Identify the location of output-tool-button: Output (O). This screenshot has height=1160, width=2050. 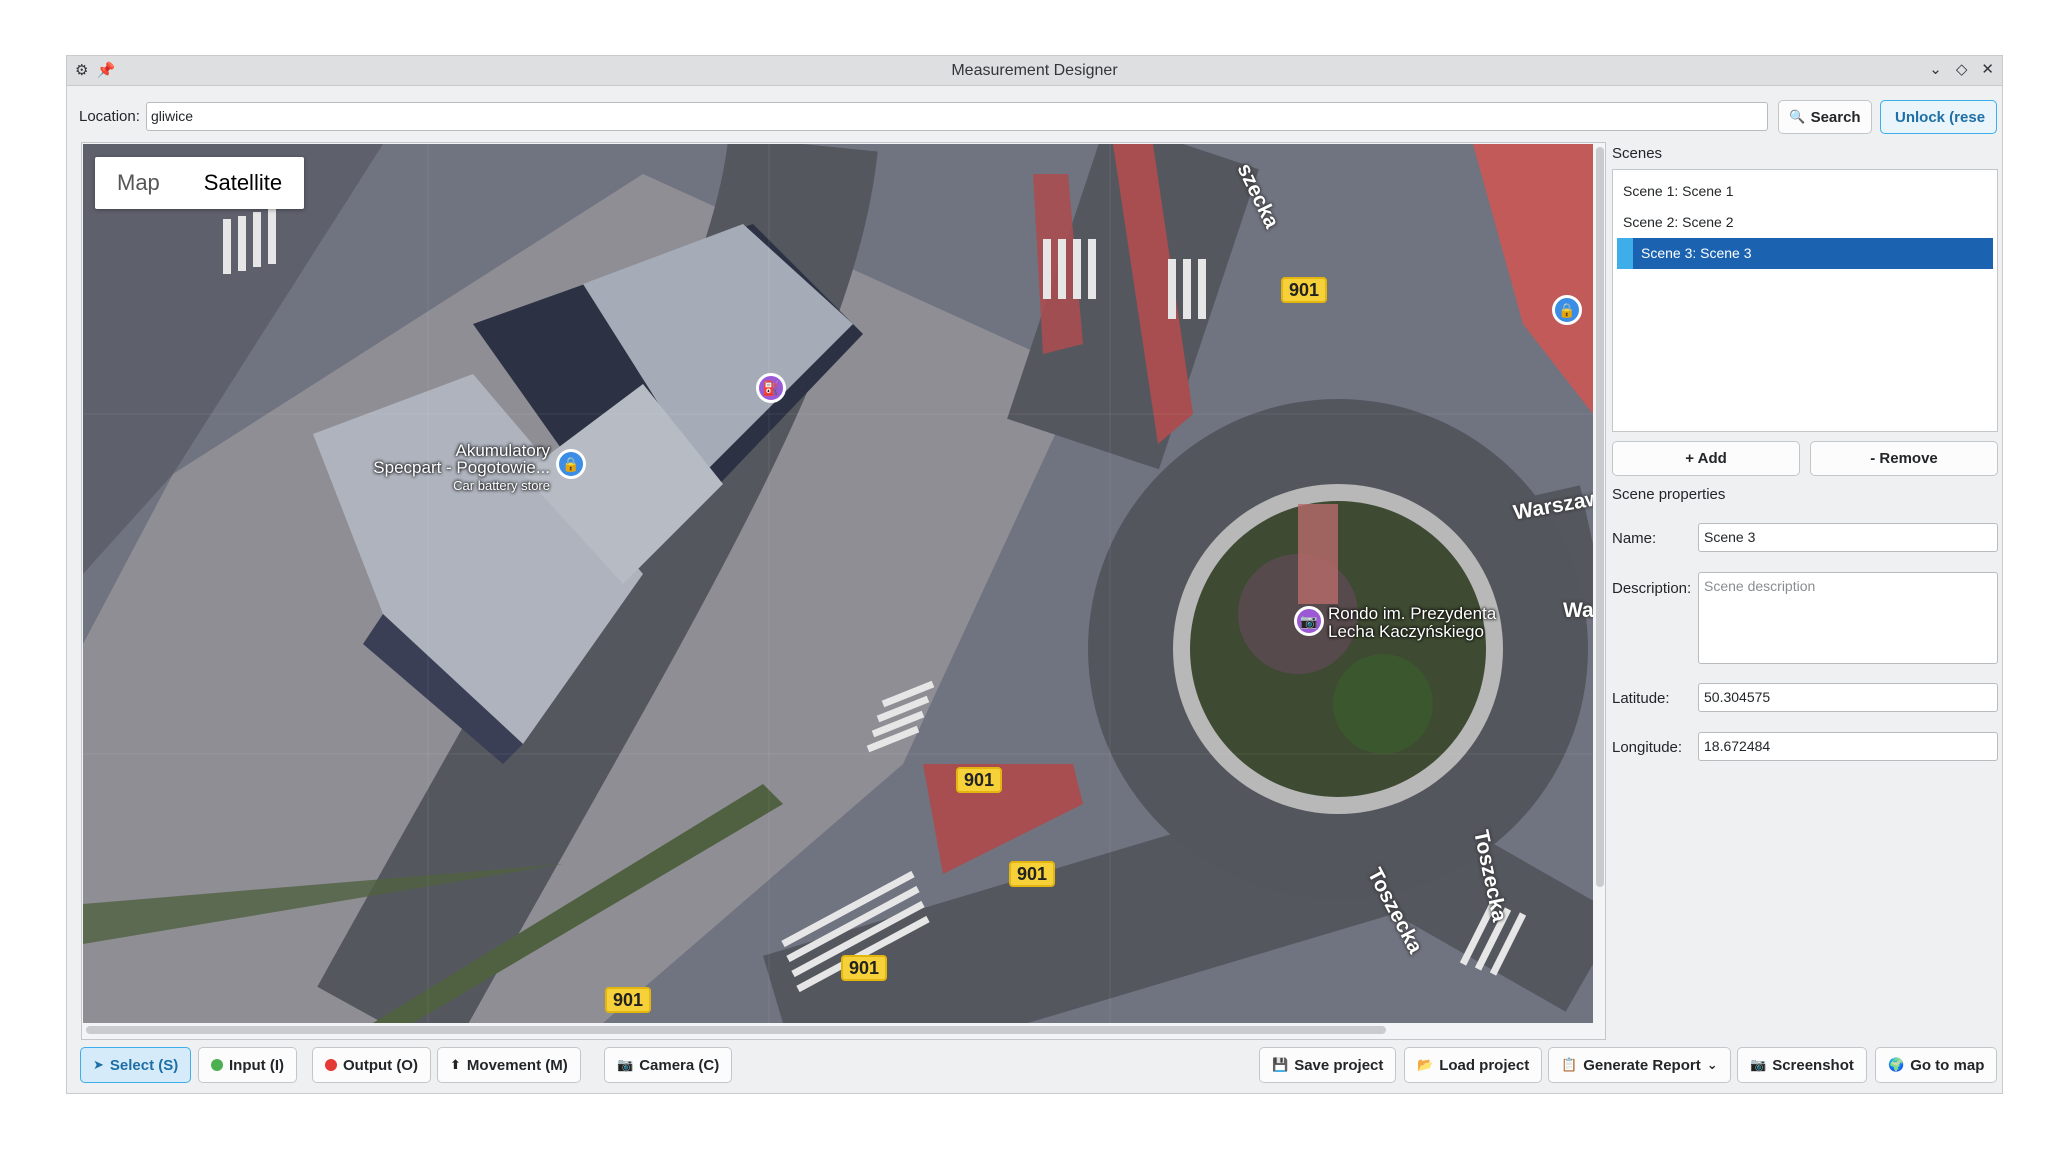
(371, 1065).